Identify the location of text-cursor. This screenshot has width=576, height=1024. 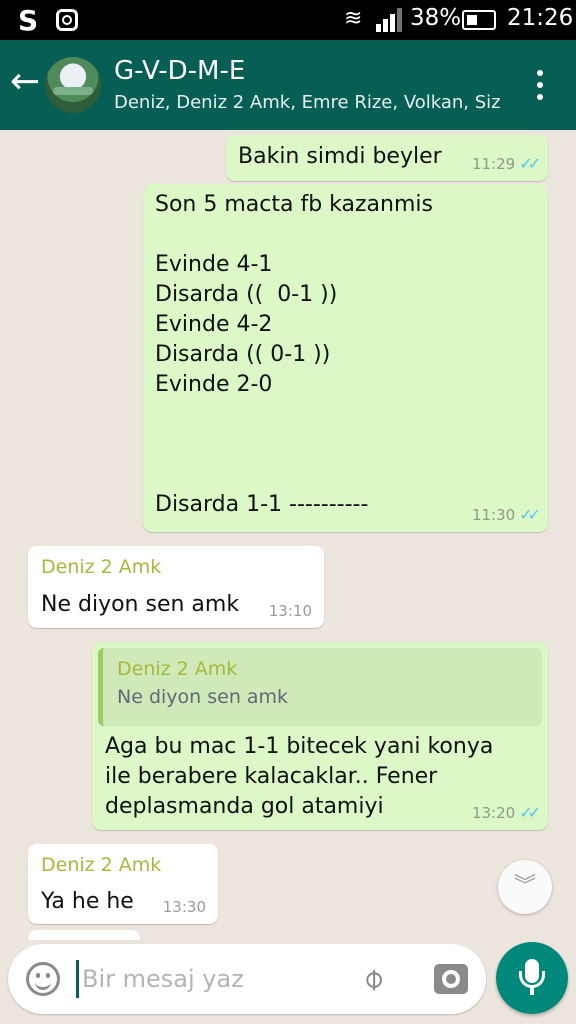
(77, 979).